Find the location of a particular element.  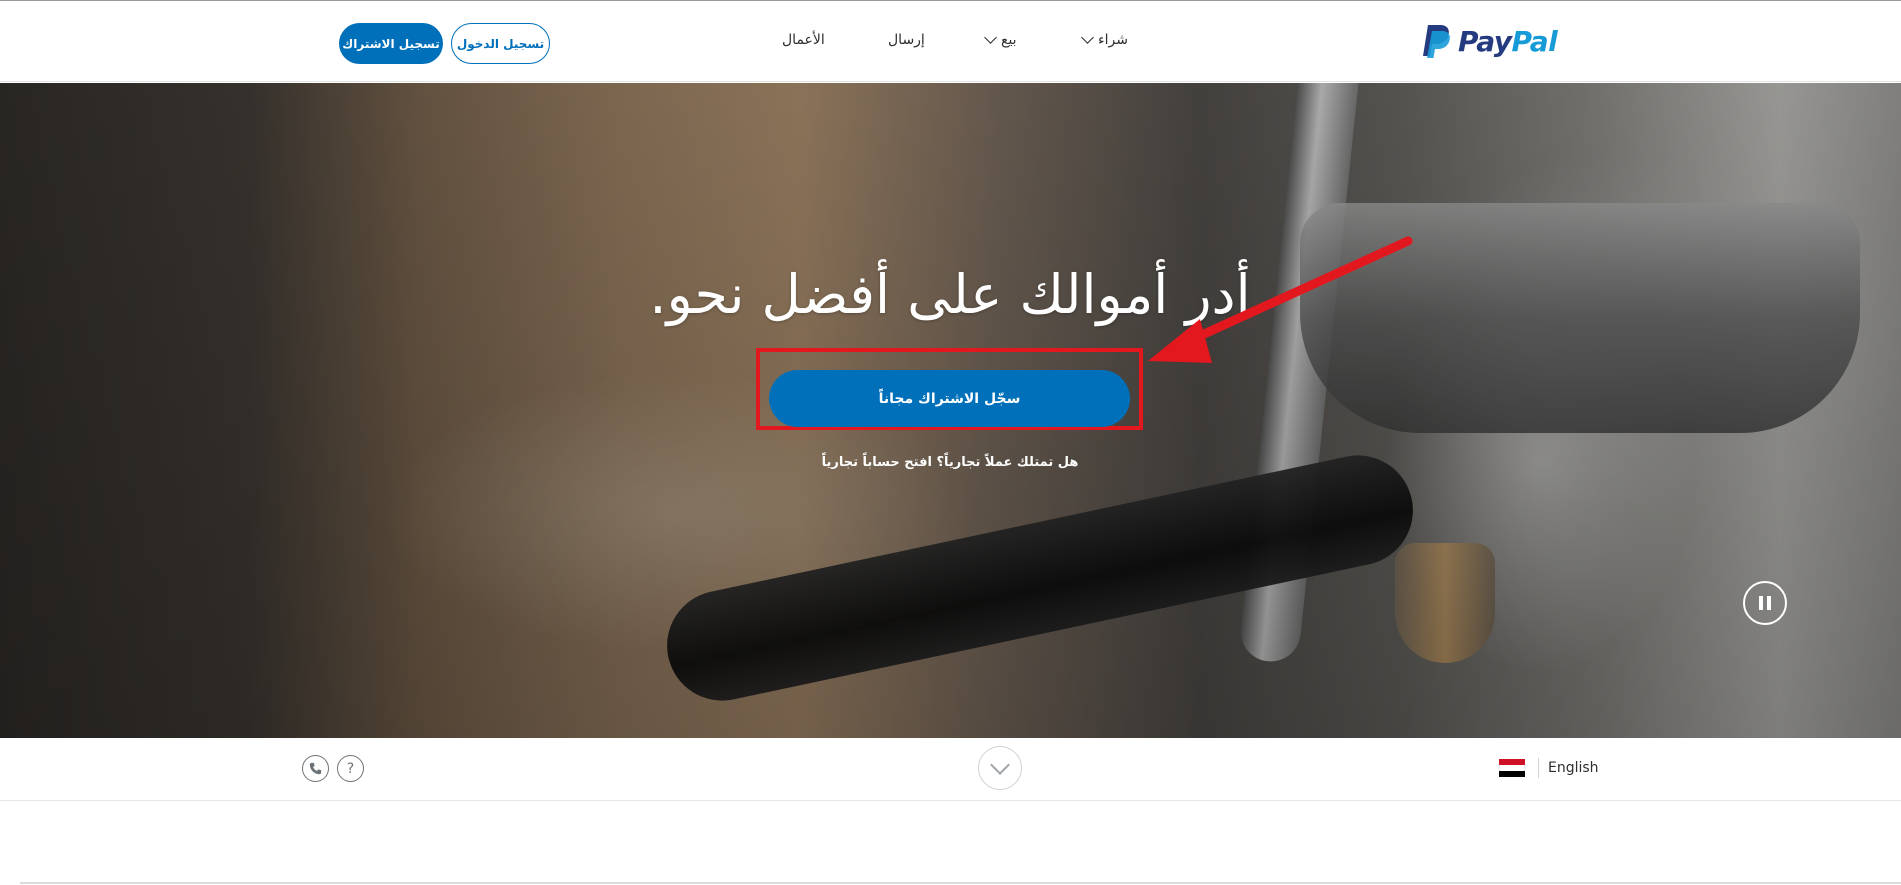

login-button: تسجيل الدخول is located at coordinates (500, 43).